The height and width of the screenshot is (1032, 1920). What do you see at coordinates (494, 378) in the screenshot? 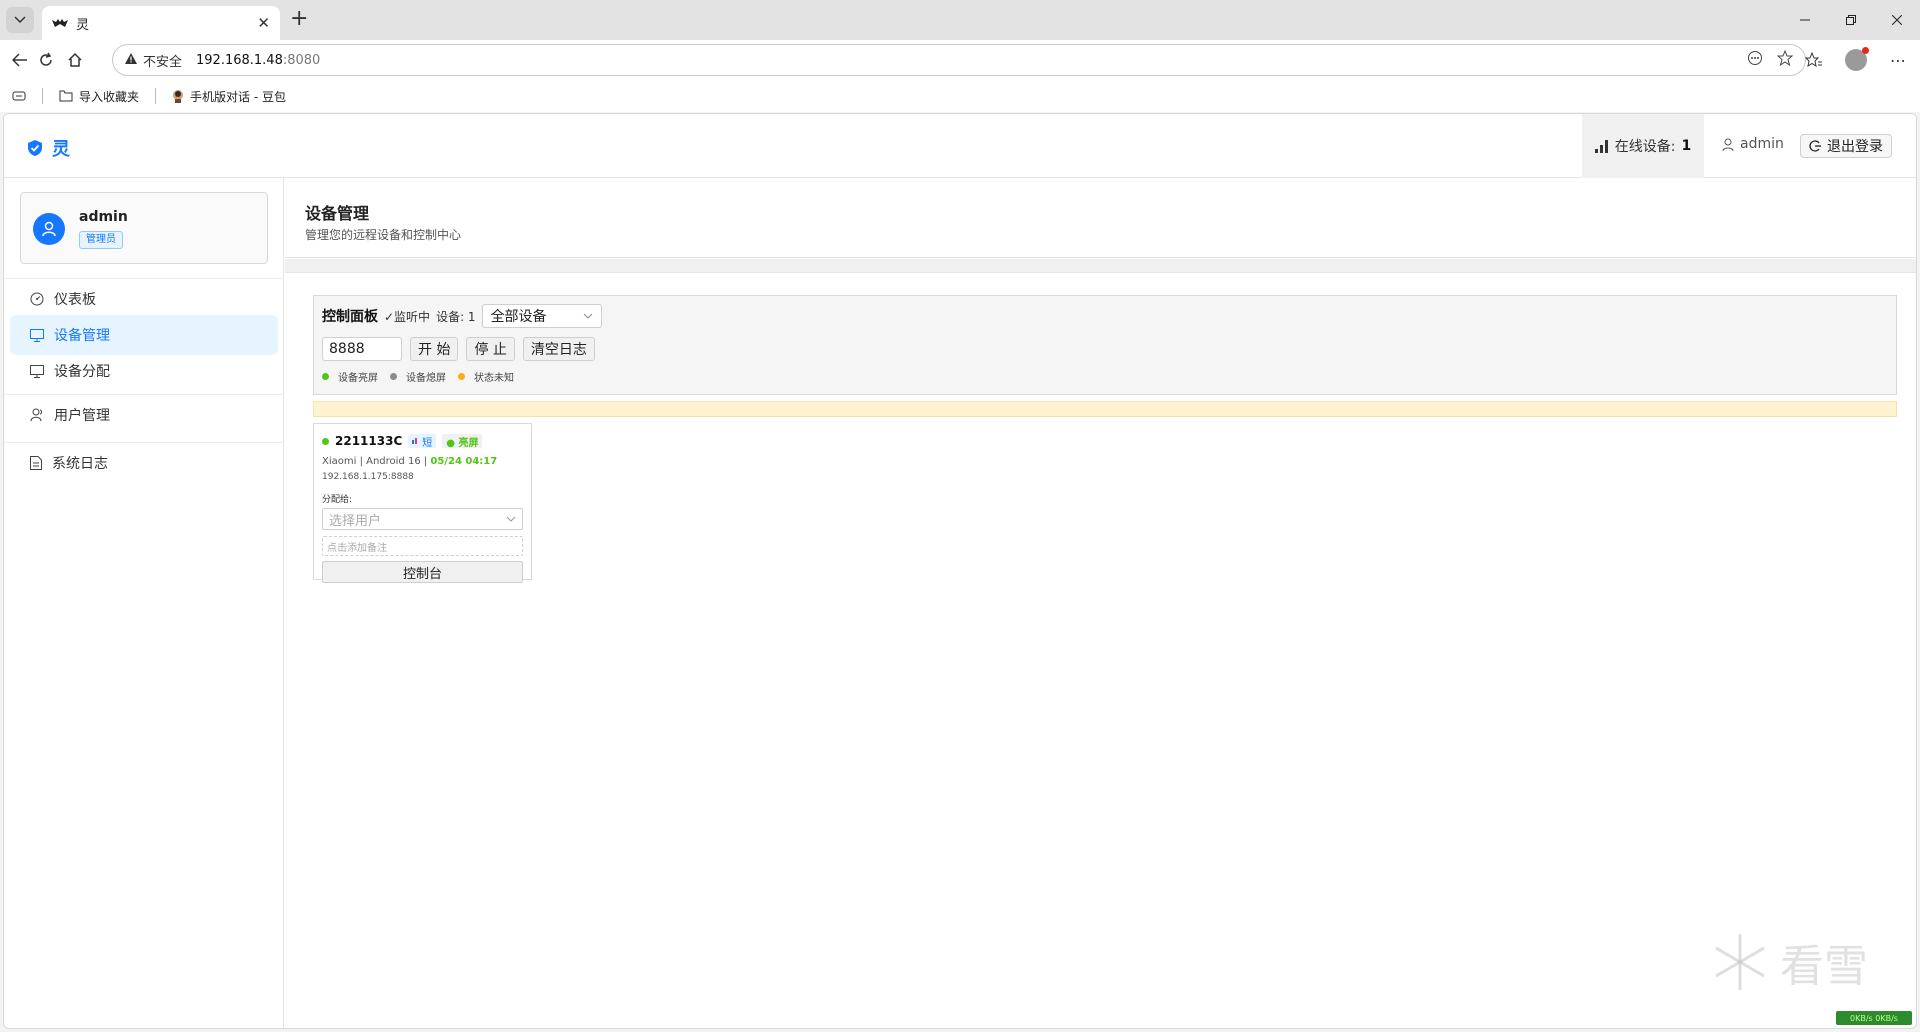
I see `legend-label: 状态未知` at bounding box center [494, 378].